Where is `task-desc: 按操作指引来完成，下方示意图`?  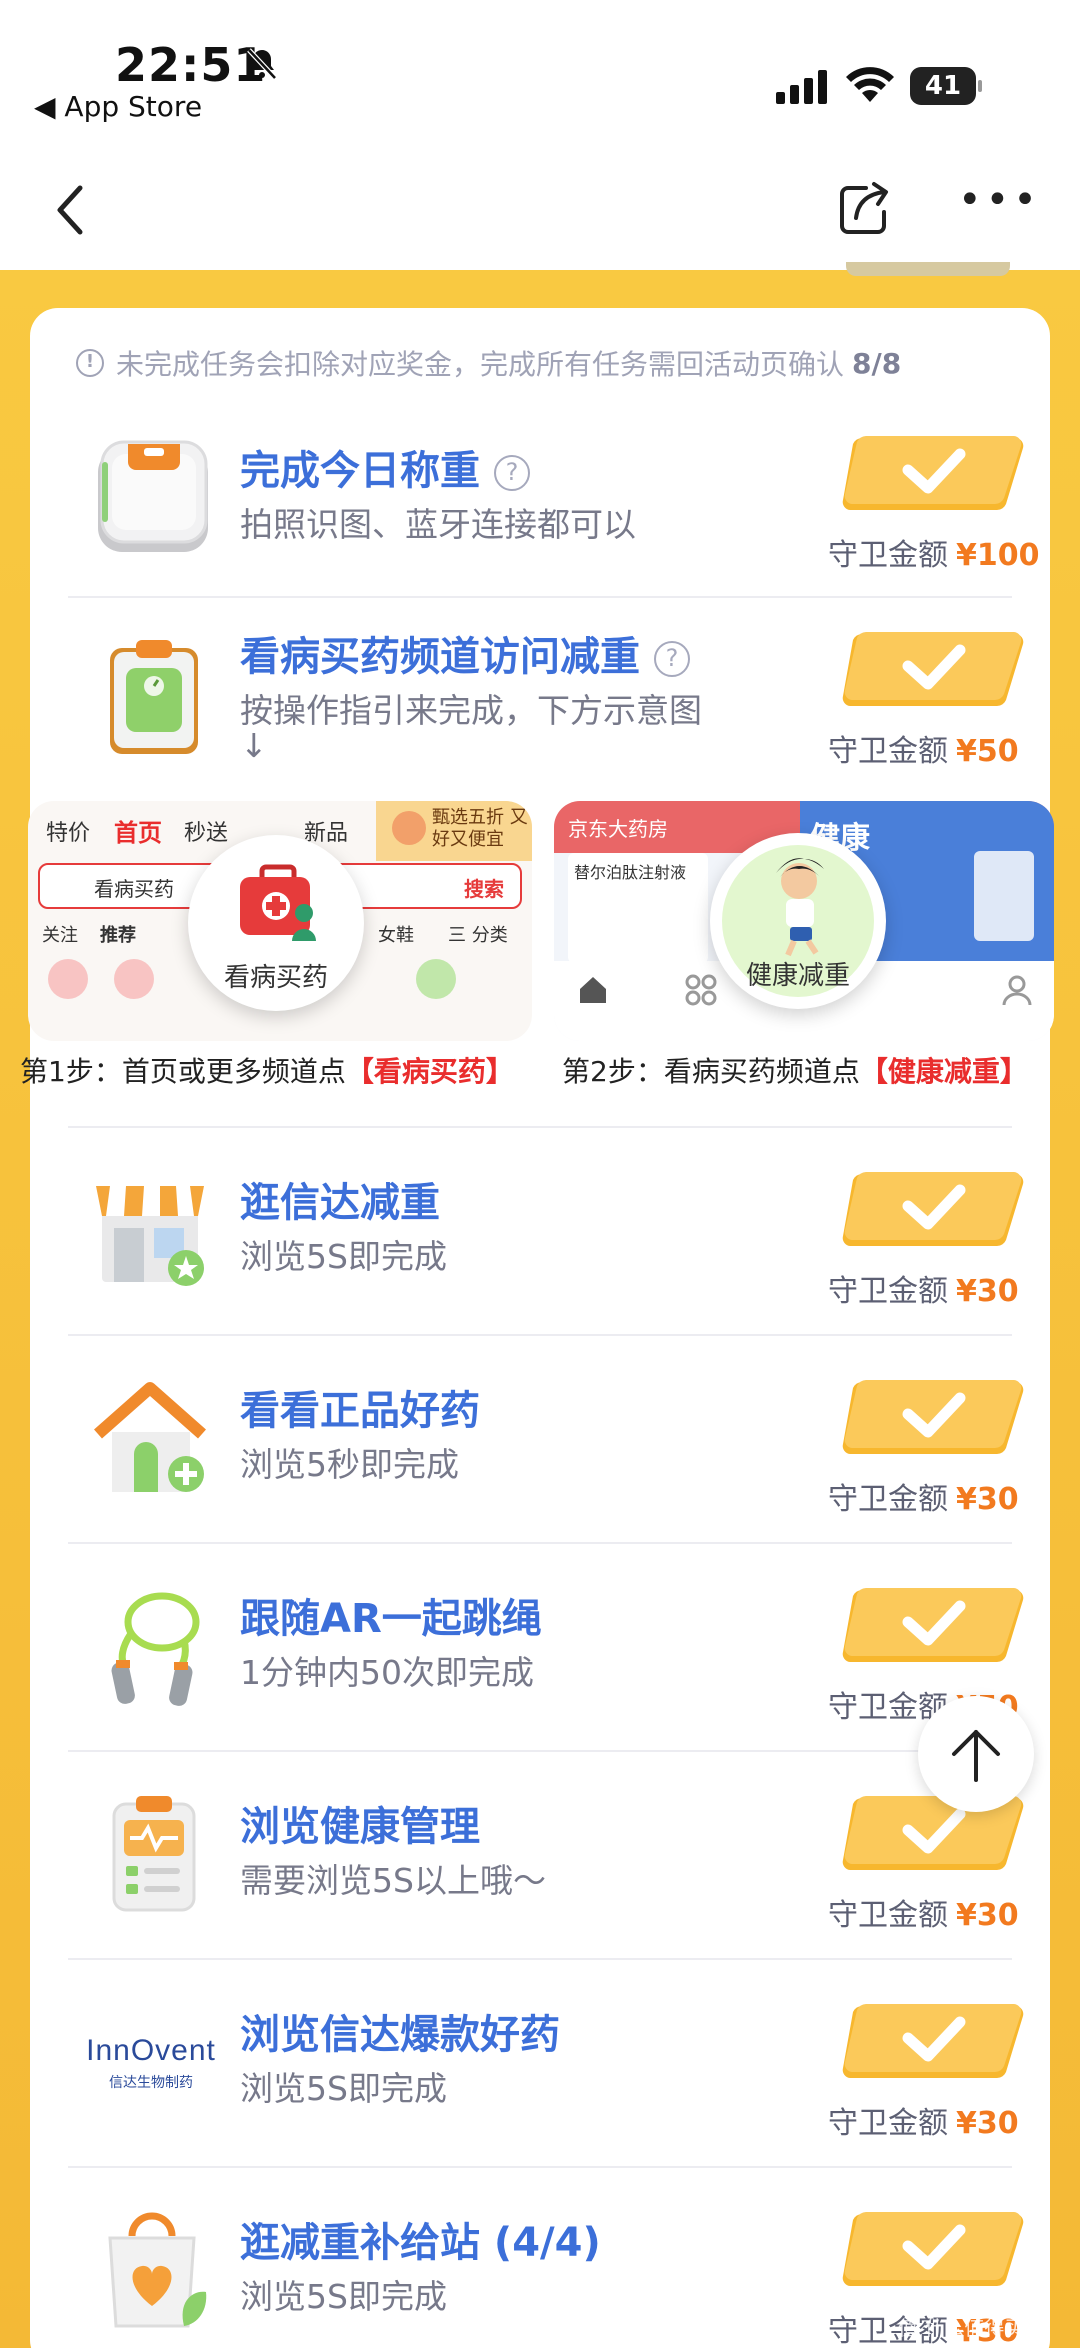
task-desc: 按操作指引来完成，下方示意图 is located at coordinates (471, 710).